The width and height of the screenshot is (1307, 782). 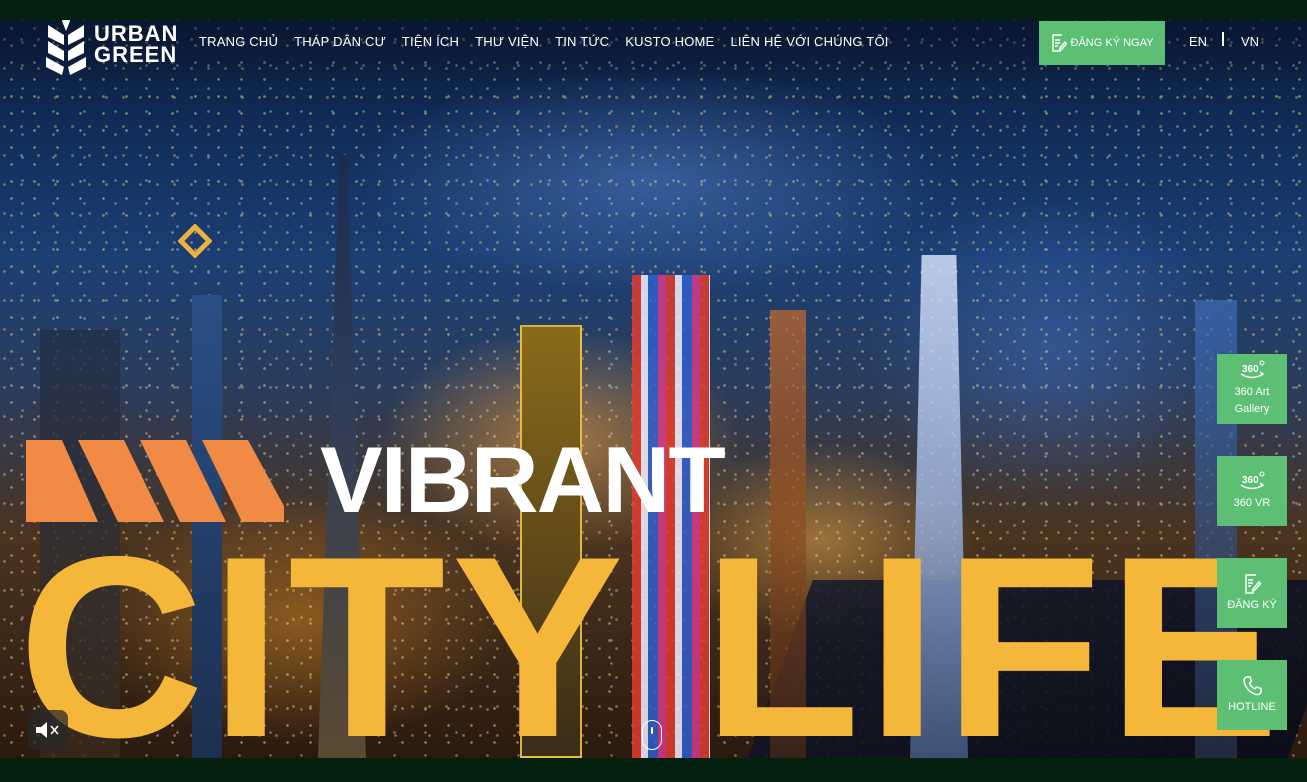 What do you see at coordinates (1198, 41) in the screenshot?
I see `language-en: EN` at bounding box center [1198, 41].